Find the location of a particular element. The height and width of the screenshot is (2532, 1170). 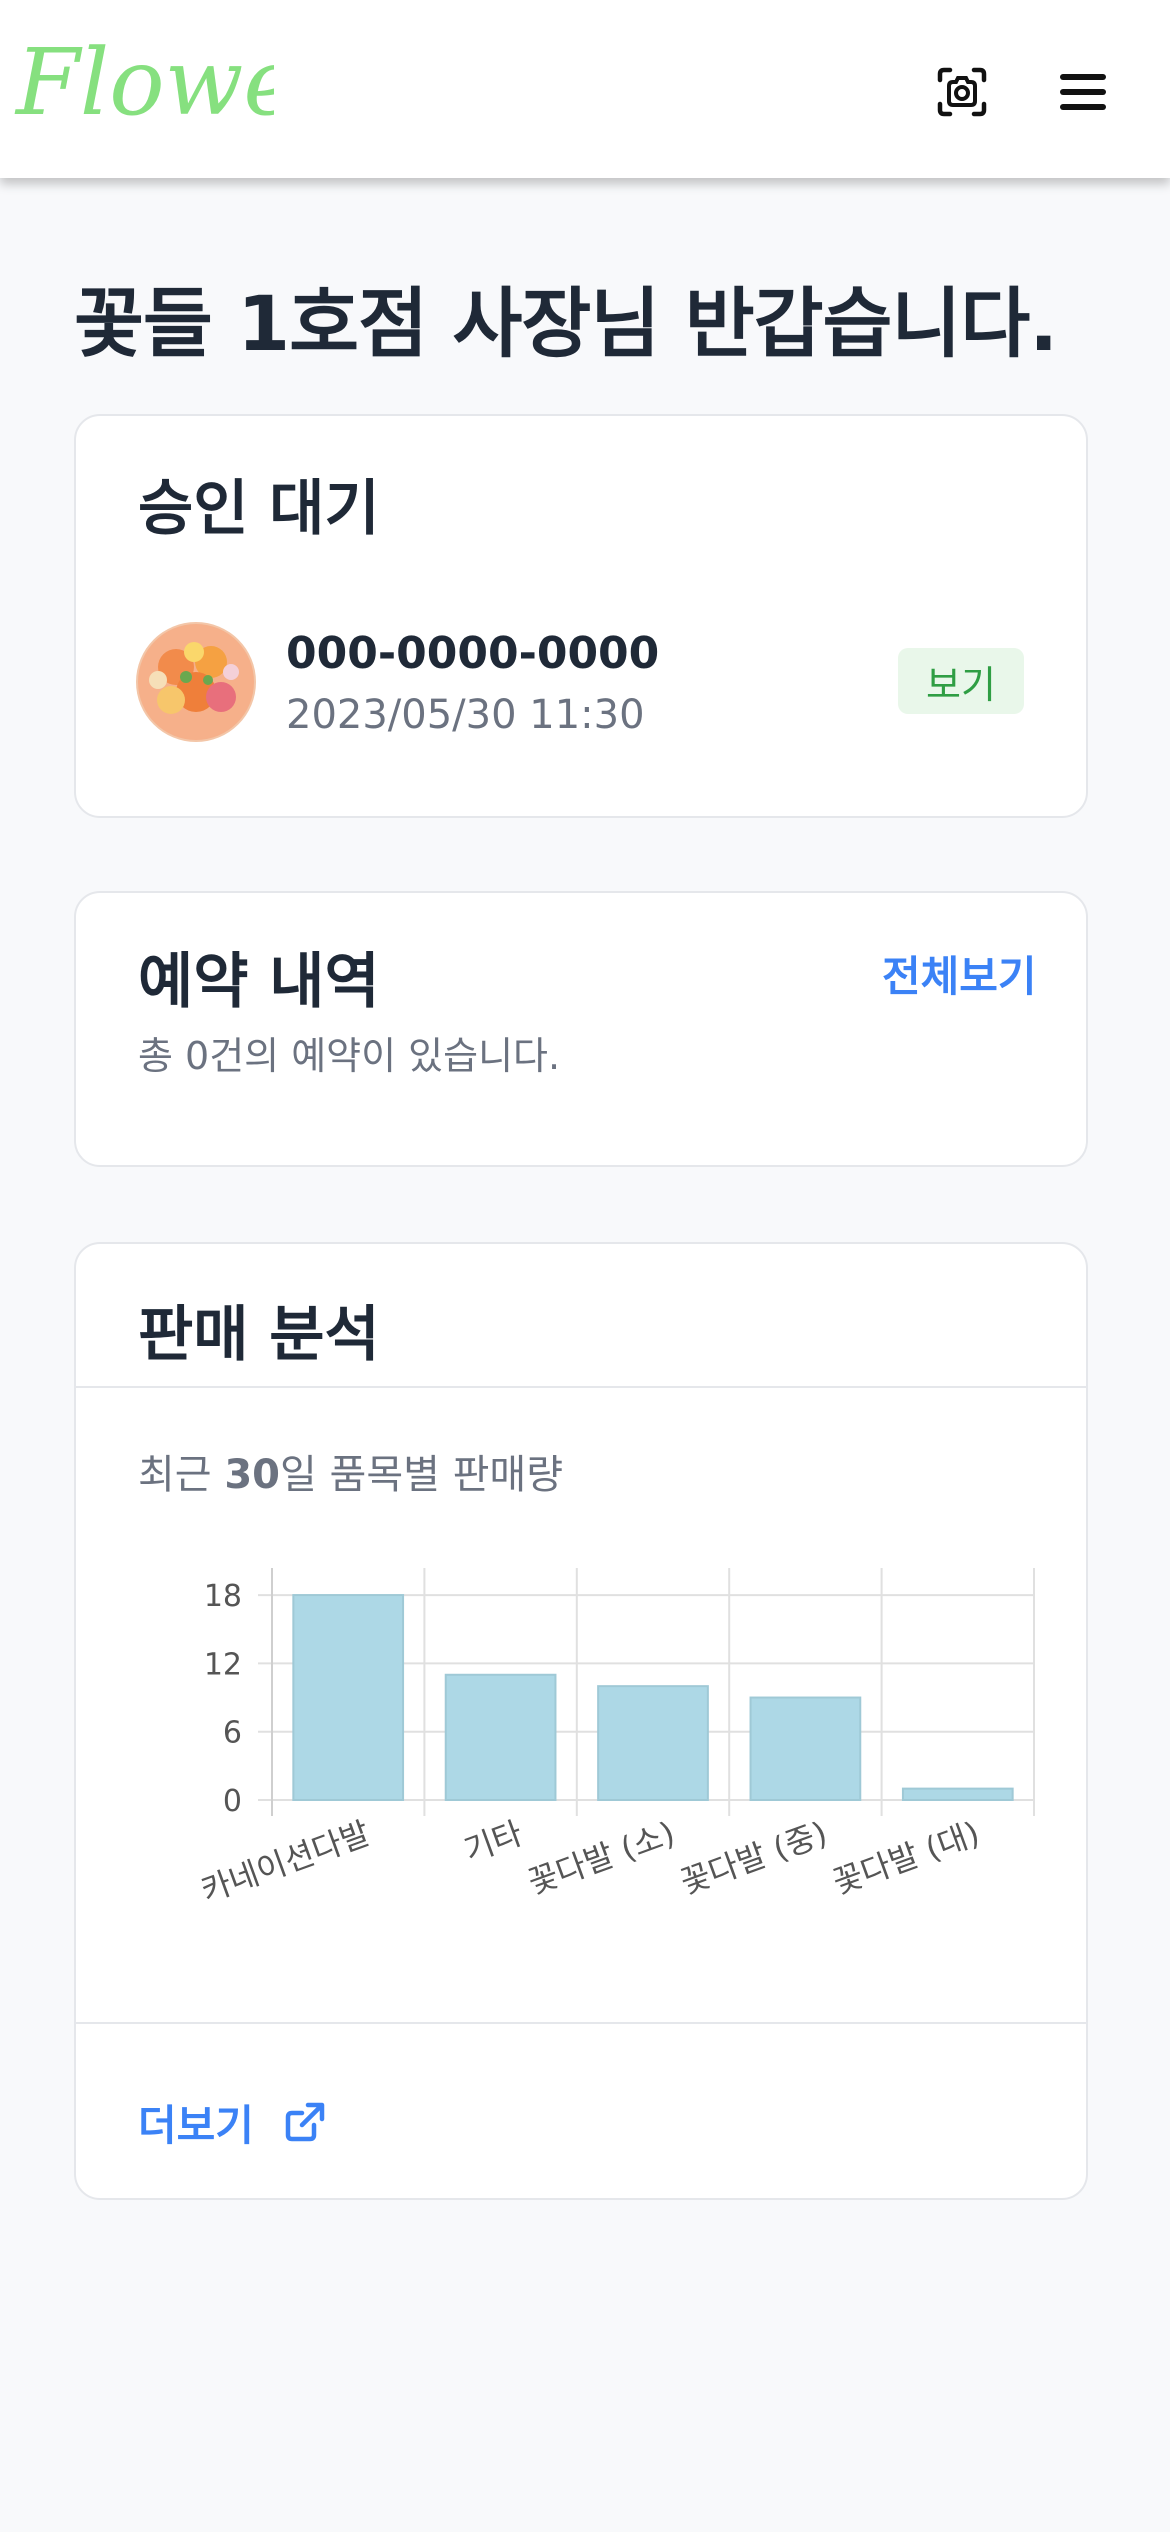

bouquet-thumbnail is located at coordinates (196, 682).